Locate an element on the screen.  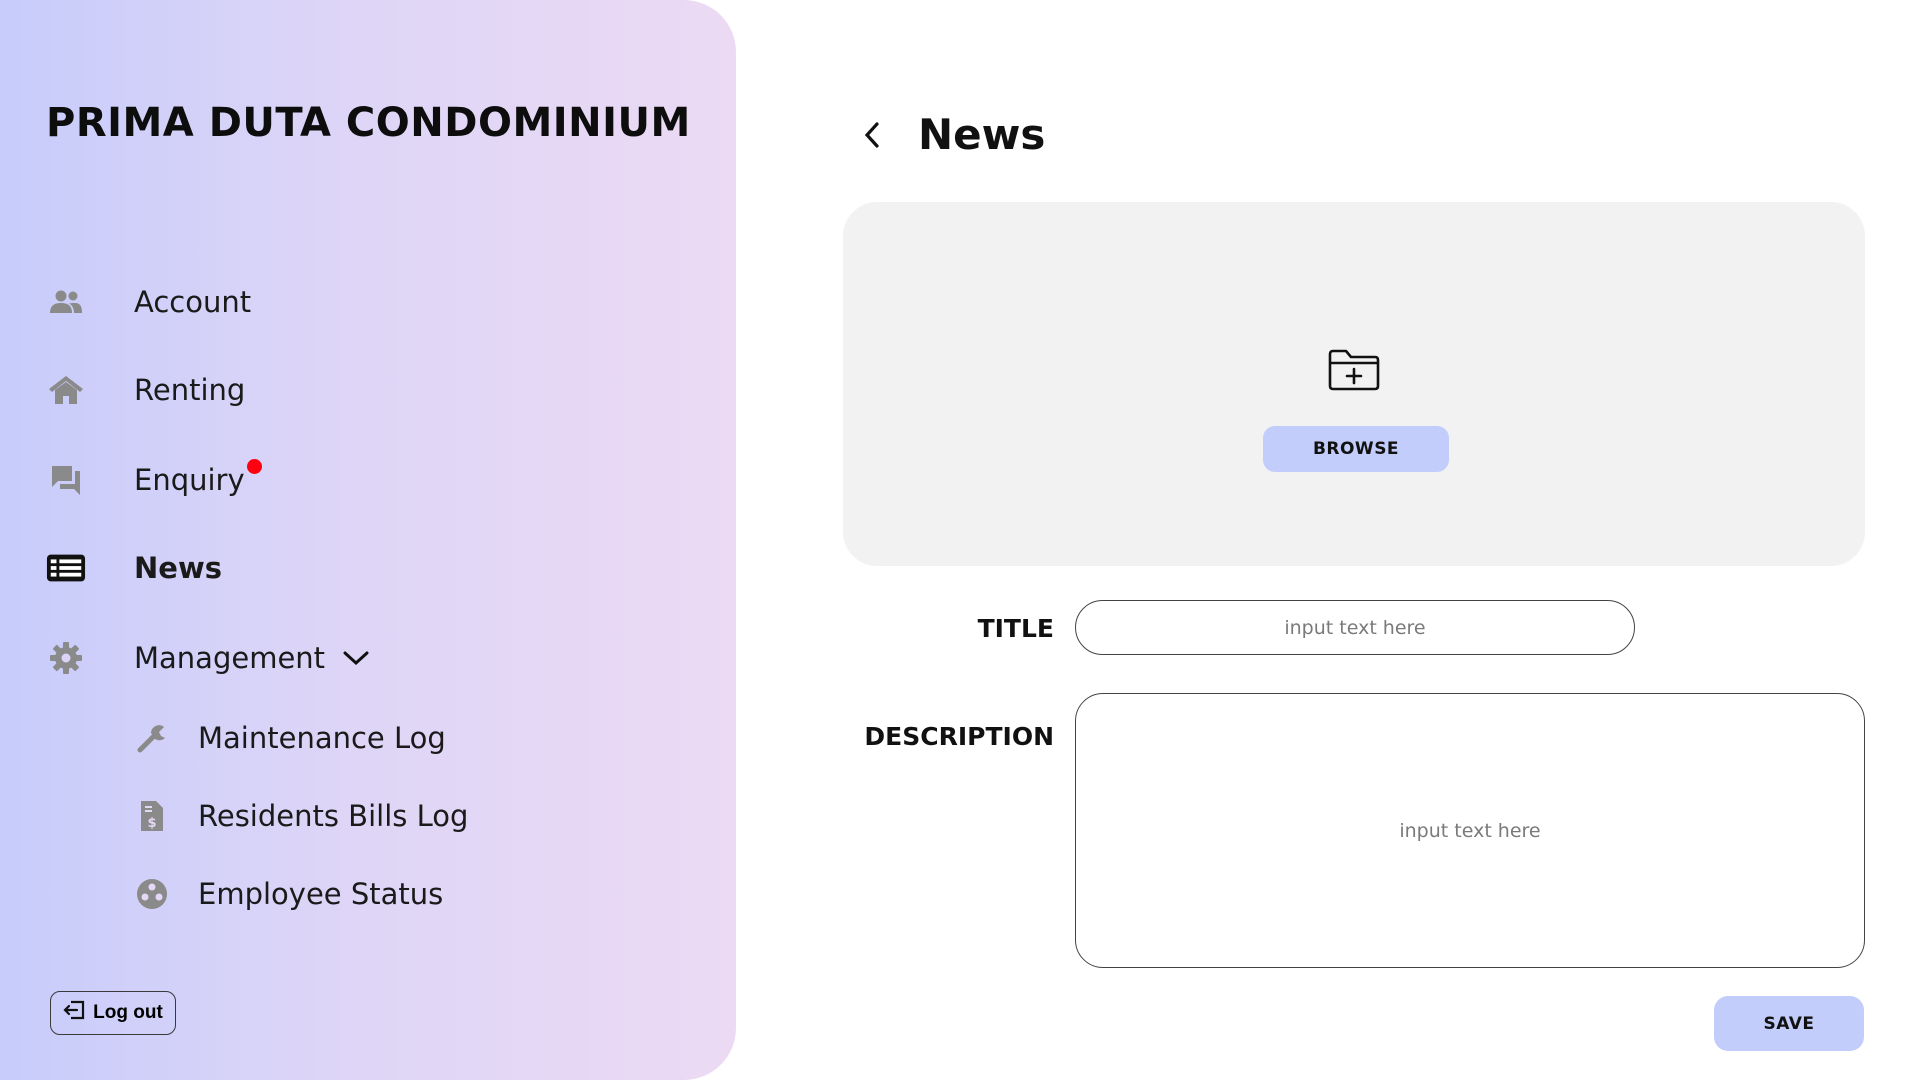
logout-label: Log out is located at coordinates (128, 1012).